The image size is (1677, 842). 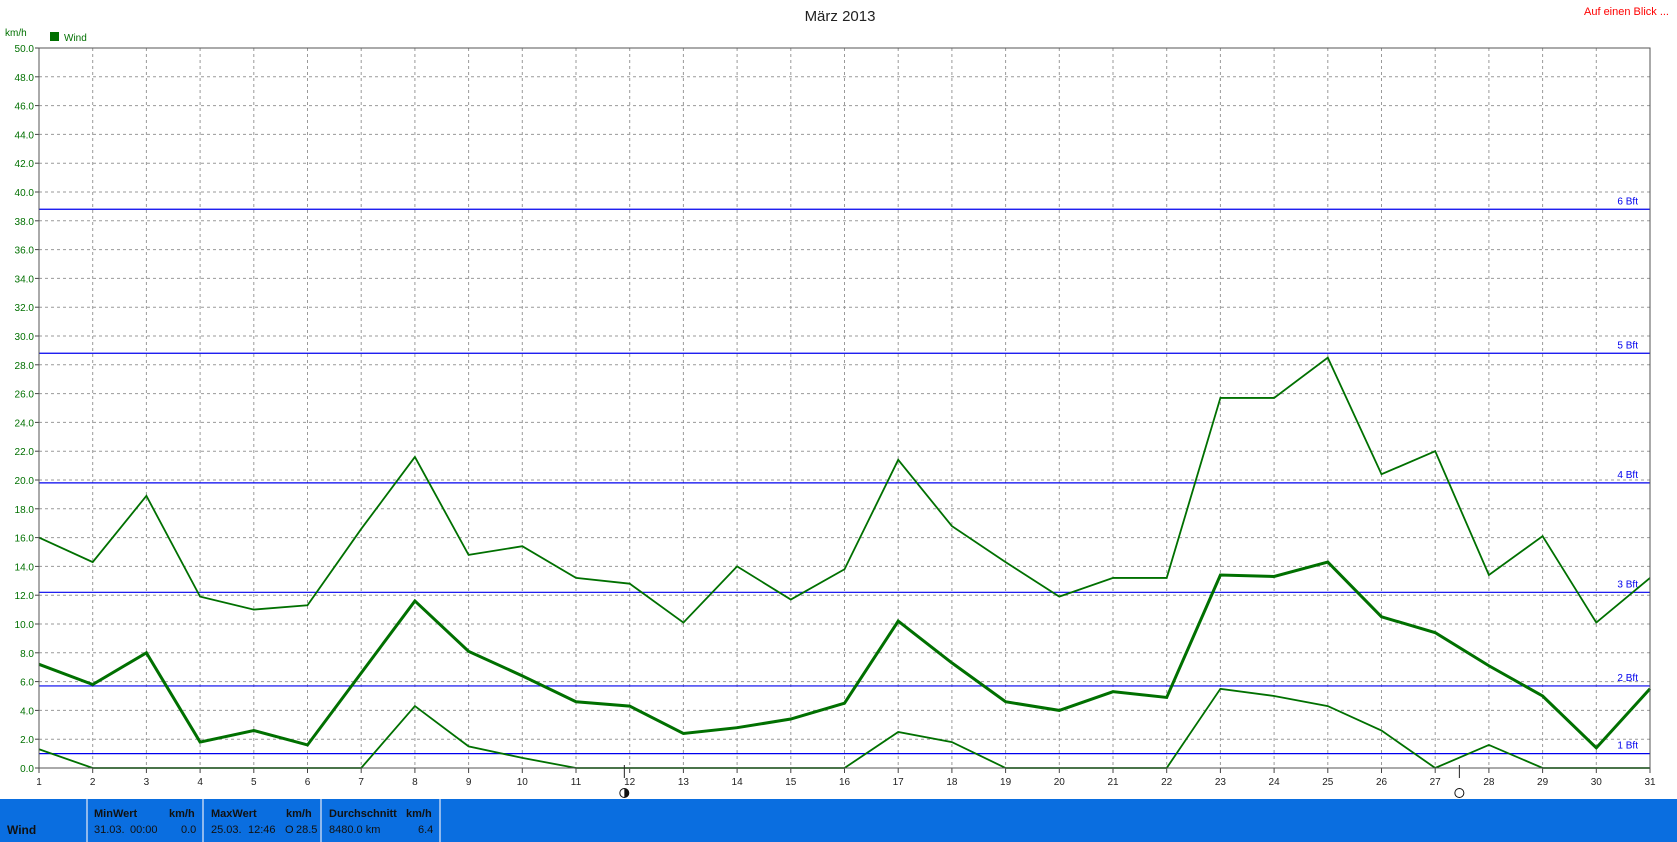 What do you see at coordinates (200, 782) in the screenshot?
I see `x-tick-label: 4` at bounding box center [200, 782].